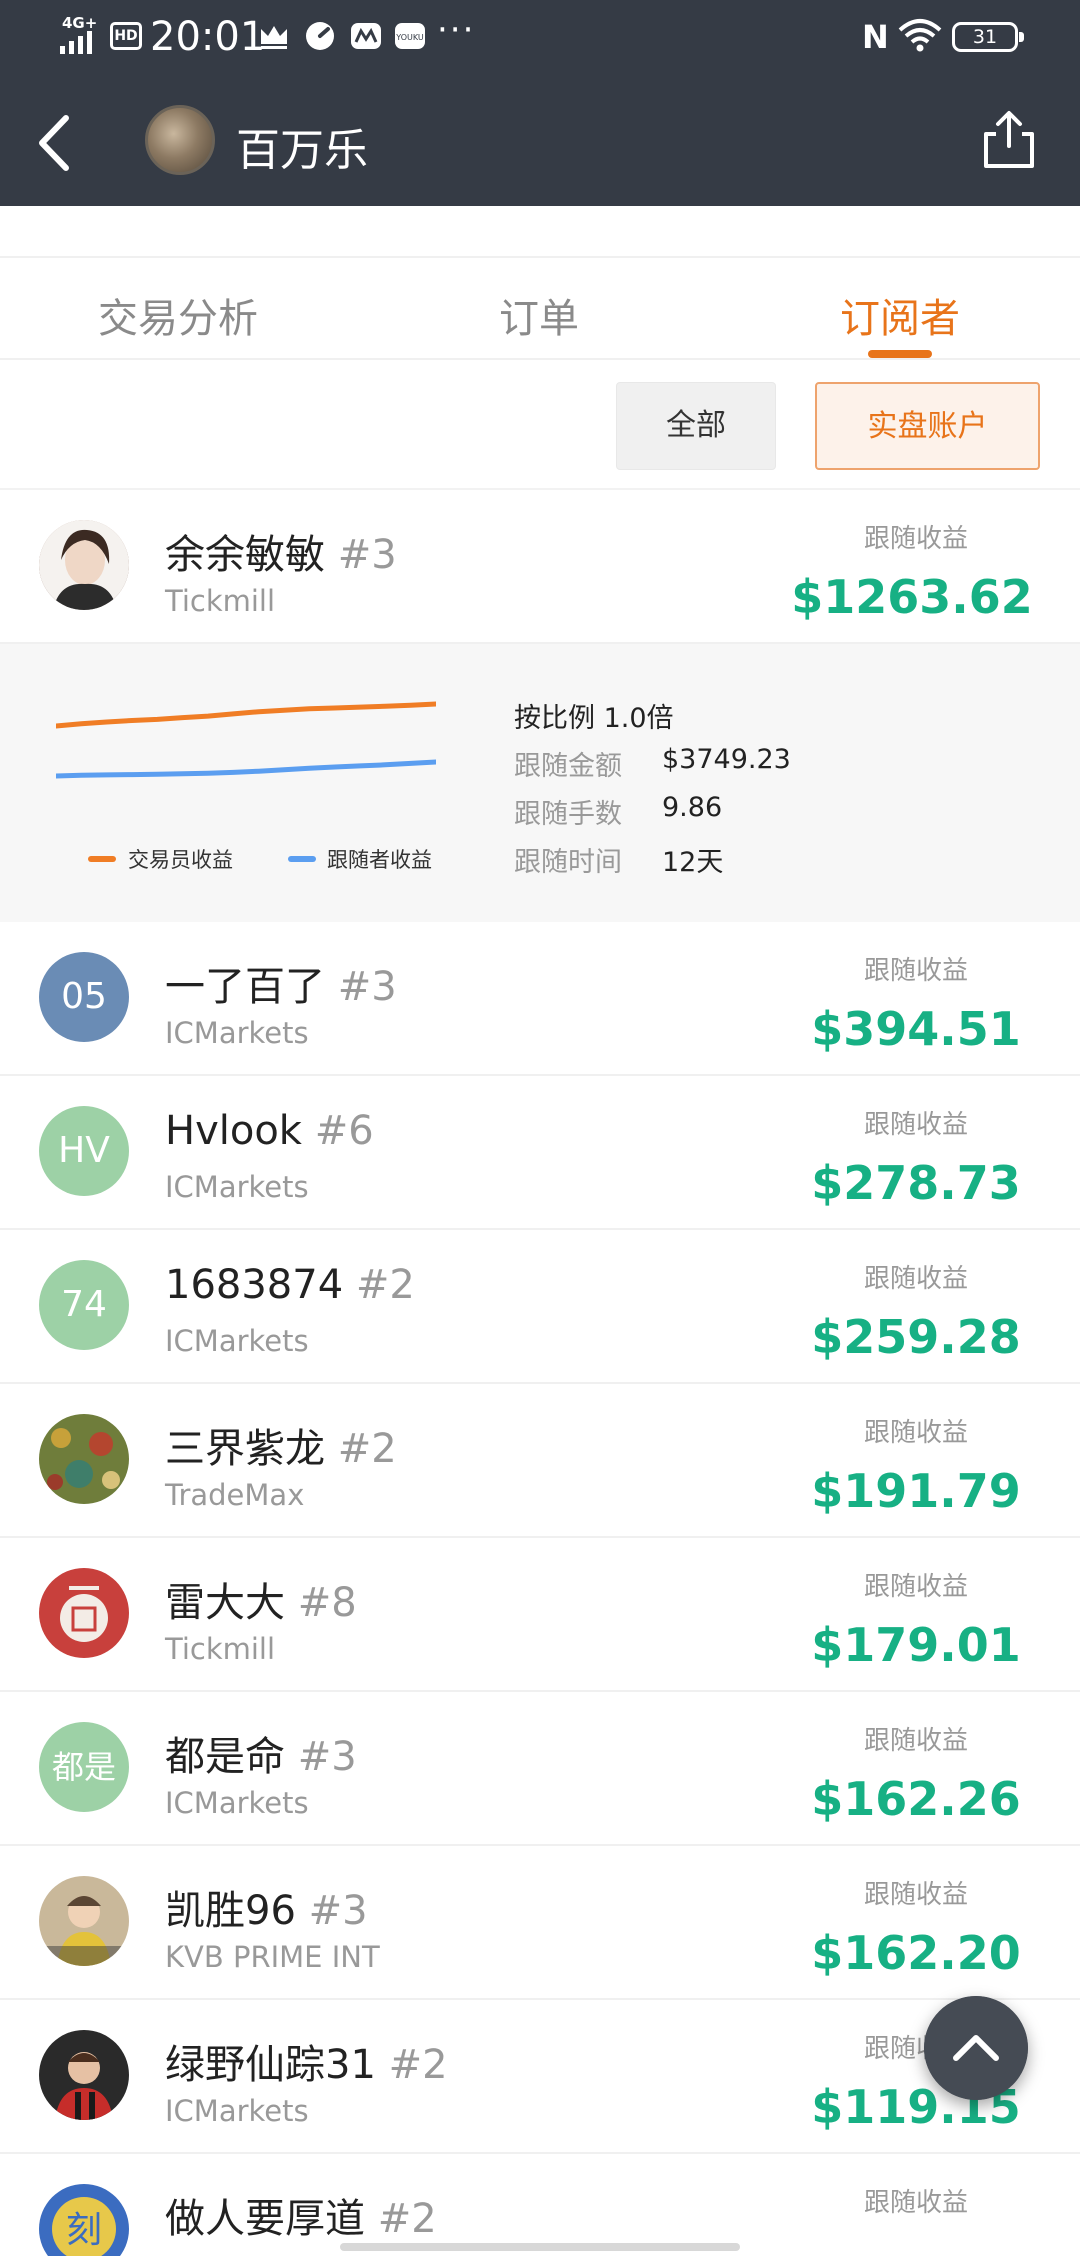 This screenshot has width=1080, height=2256. Describe the element at coordinates (84, 1305) in the screenshot. I see `subscriber-avatar: 74` at that location.